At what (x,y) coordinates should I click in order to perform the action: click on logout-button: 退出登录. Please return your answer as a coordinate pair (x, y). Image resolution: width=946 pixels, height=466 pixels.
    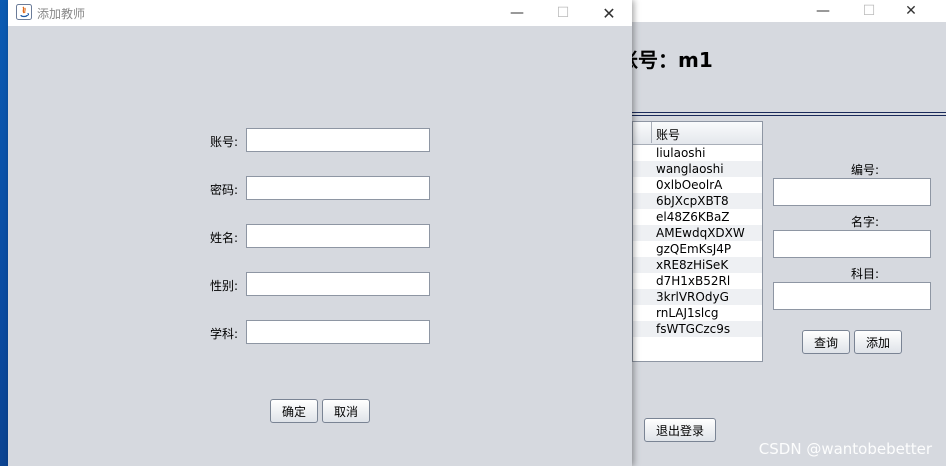
    Looking at the image, I should click on (680, 430).